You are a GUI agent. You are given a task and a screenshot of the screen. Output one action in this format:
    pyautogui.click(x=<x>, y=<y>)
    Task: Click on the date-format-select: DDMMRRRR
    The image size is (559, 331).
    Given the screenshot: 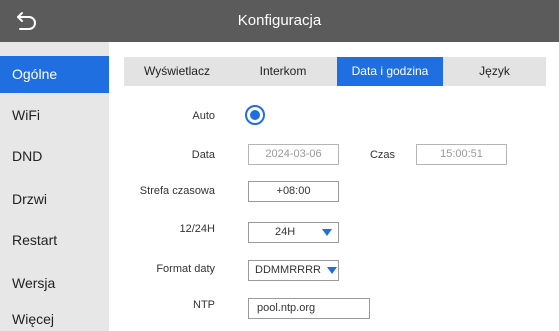 What is the action you would take?
    pyautogui.click(x=293, y=270)
    